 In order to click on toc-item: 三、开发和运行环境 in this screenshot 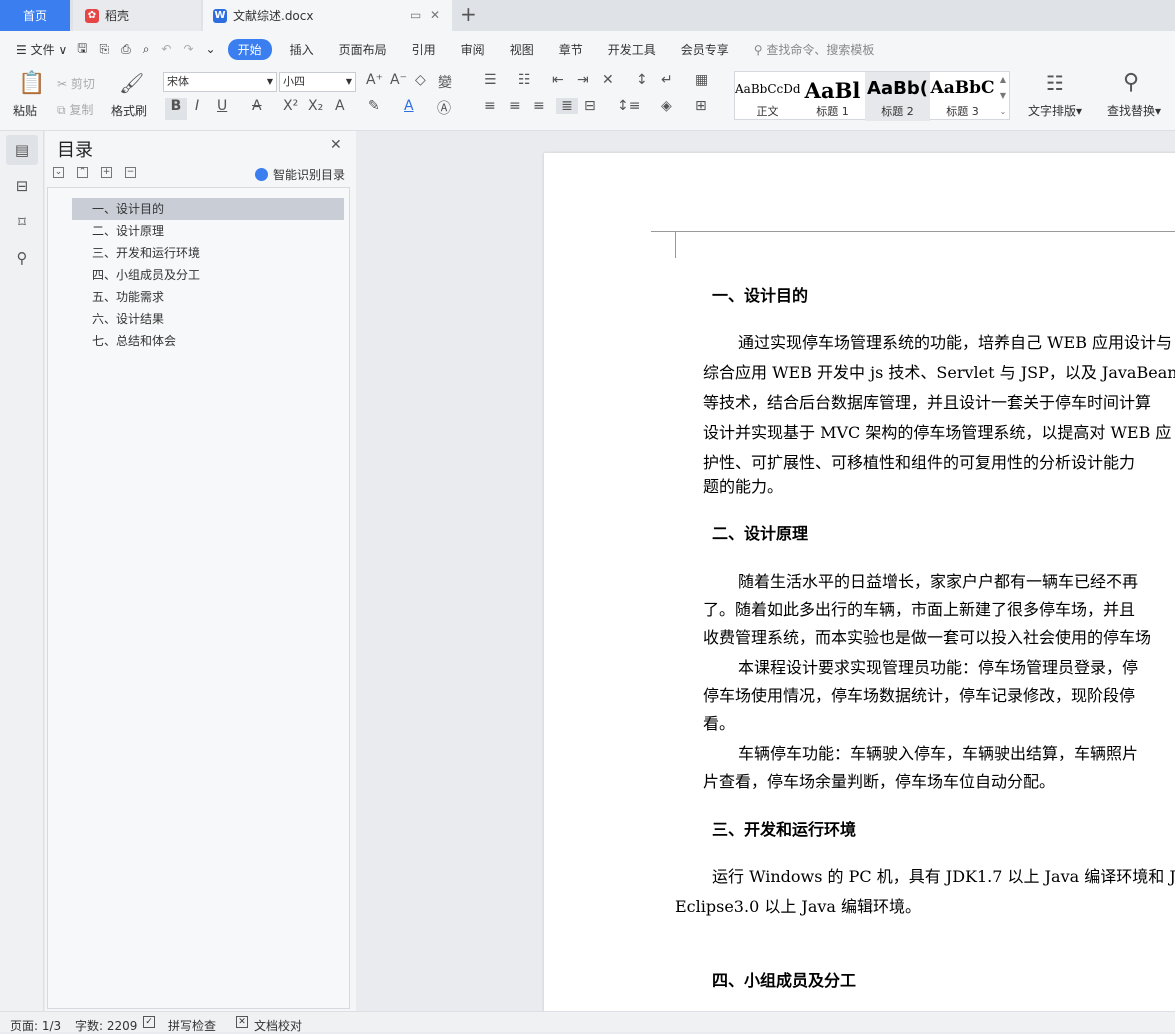, I will do `click(208, 253)`.